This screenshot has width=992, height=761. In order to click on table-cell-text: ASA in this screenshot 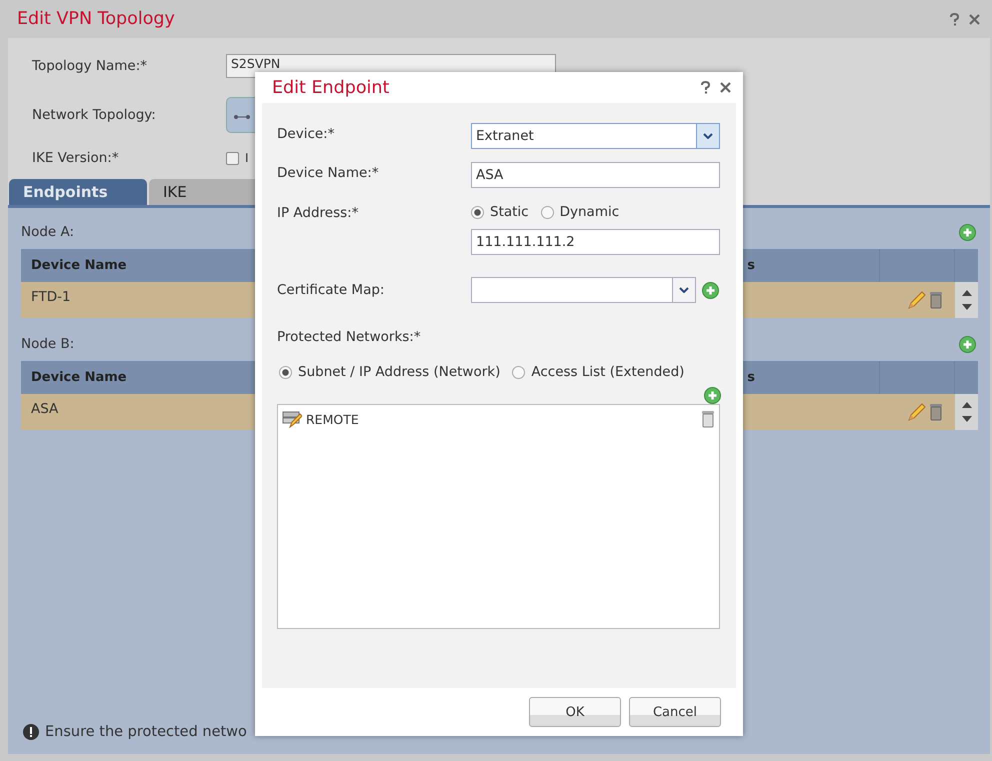, I will do `click(45, 409)`.